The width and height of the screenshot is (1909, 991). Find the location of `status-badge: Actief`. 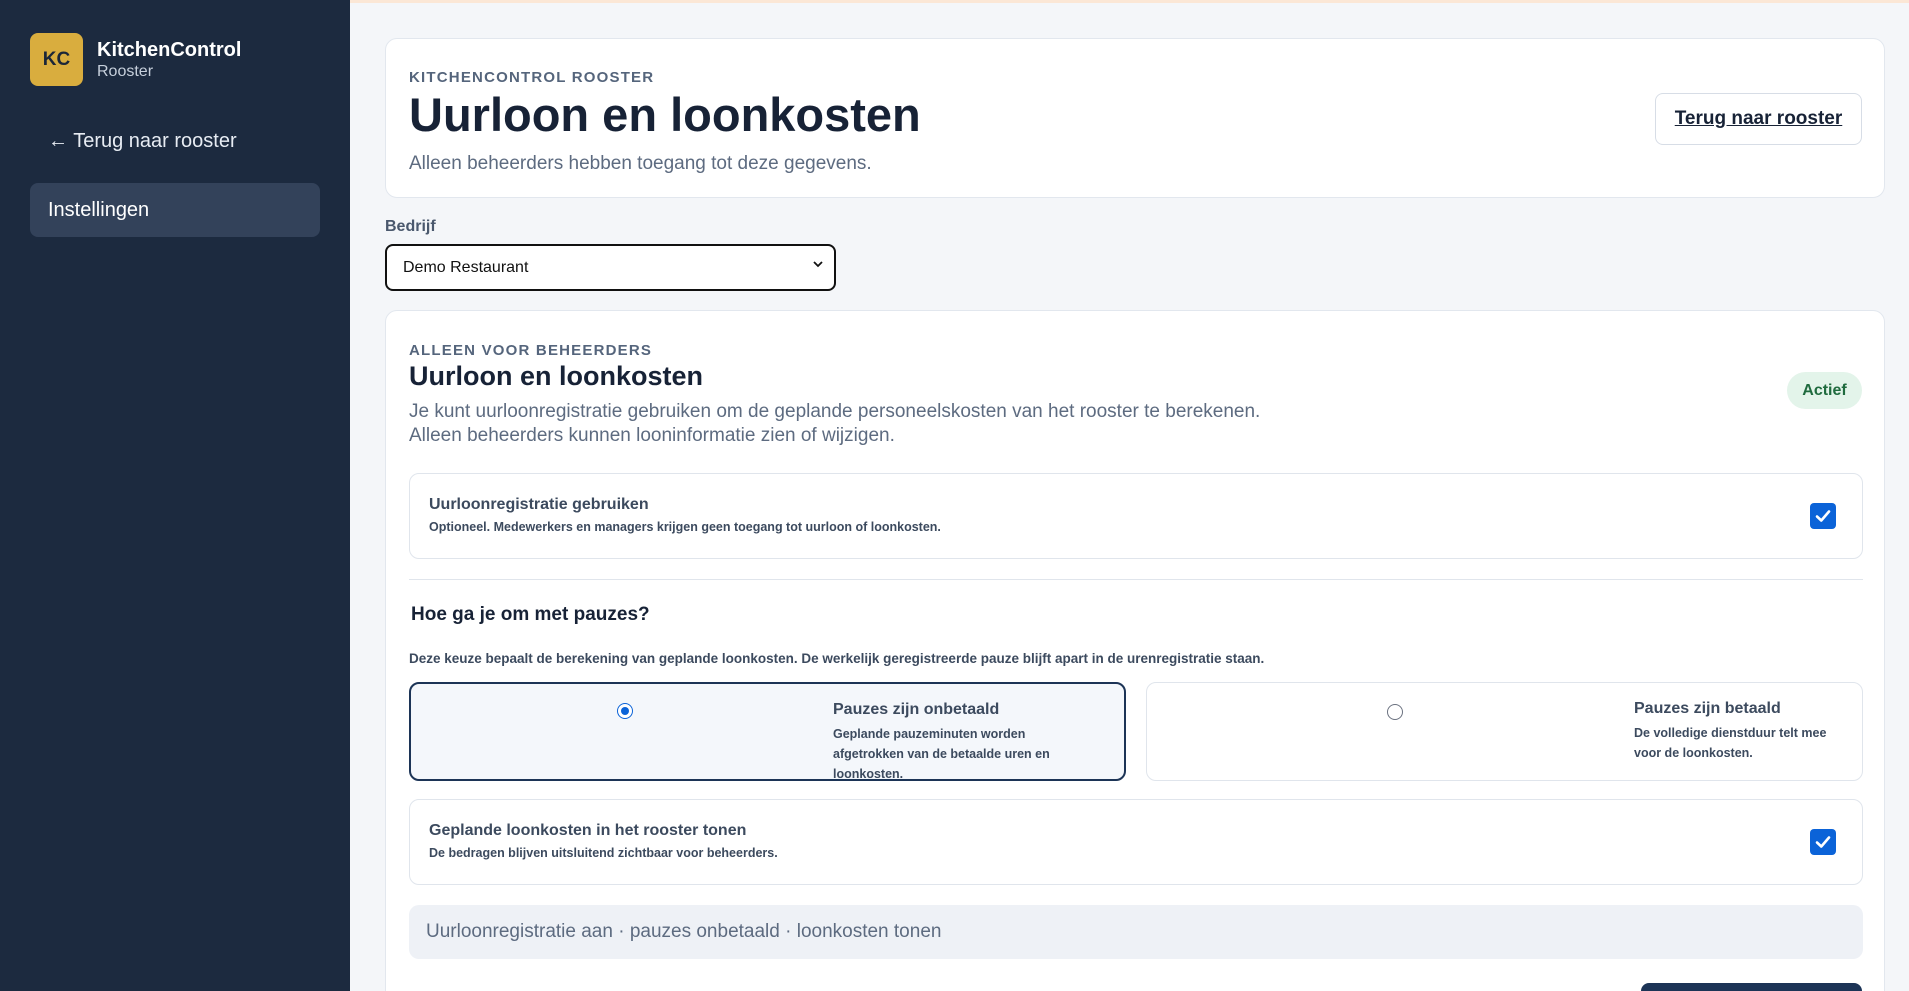

status-badge: Actief is located at coordinates (1824, 390).